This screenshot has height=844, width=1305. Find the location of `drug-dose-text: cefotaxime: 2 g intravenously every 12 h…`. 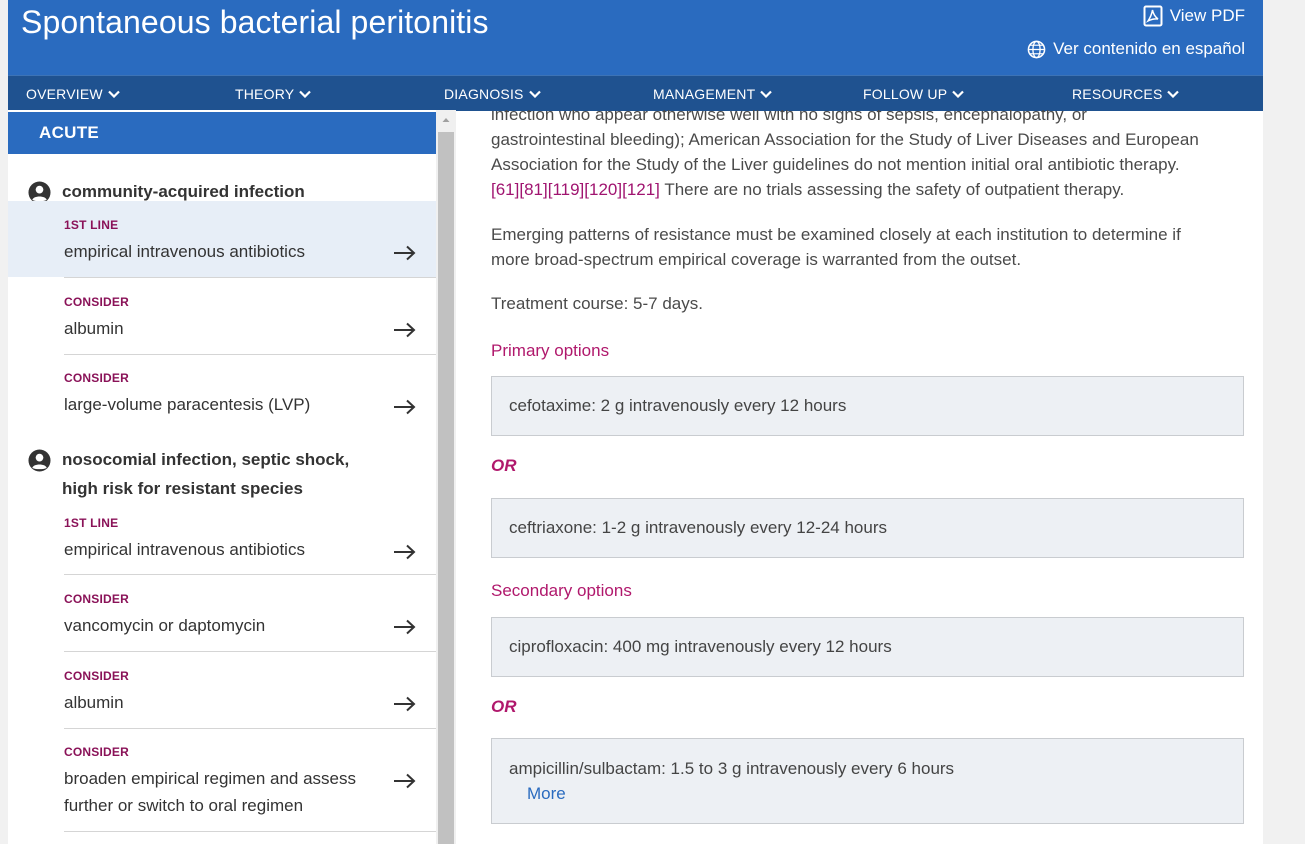

drug-dose-text: cefotaxime: 2 g intravenously every 12 h… is located at coordinates (678, 405).